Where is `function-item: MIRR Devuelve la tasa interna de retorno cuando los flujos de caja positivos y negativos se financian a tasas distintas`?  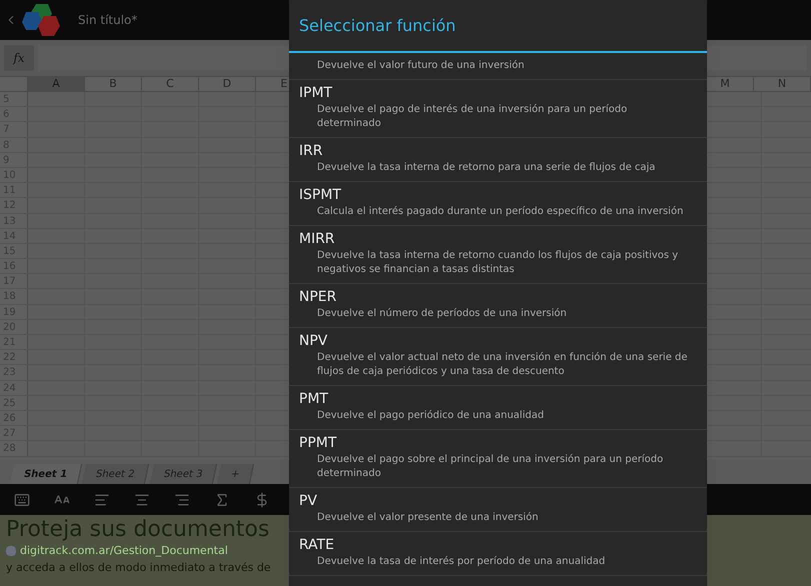
function-item: MIRR Devuelve la tasa interna de retorno cuando los flujos de caja positivos y negativos se financian a tasas distintas is located at coordinates (498, 255).